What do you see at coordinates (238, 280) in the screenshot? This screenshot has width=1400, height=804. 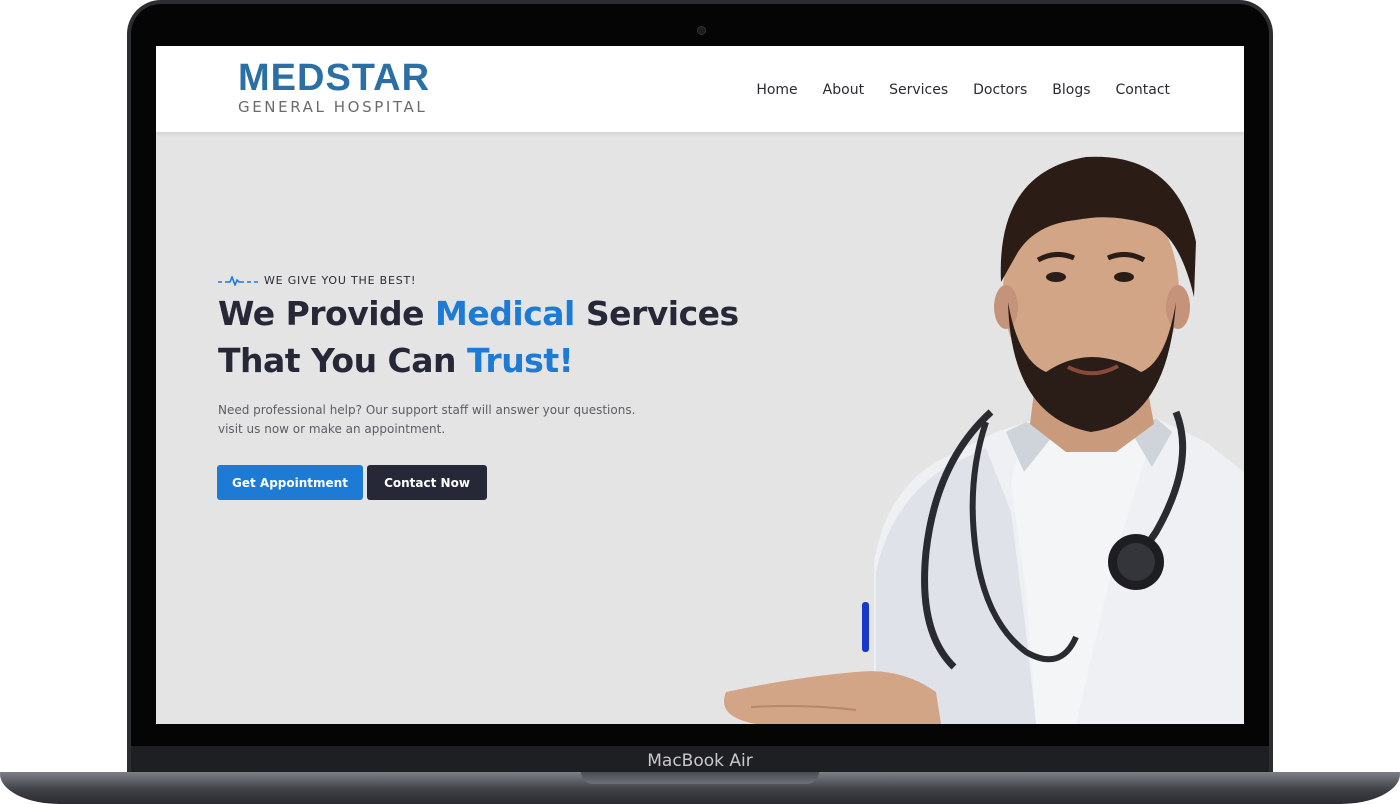 I see `heartbeat-line-icon` at bounding box center [238, 280].